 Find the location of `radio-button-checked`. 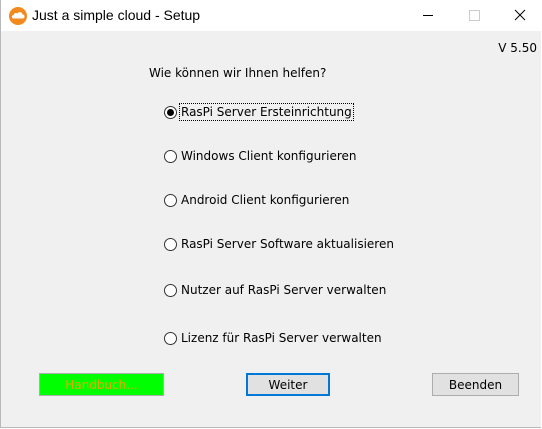

radio-button-checked is located at coordinates (170, 112).